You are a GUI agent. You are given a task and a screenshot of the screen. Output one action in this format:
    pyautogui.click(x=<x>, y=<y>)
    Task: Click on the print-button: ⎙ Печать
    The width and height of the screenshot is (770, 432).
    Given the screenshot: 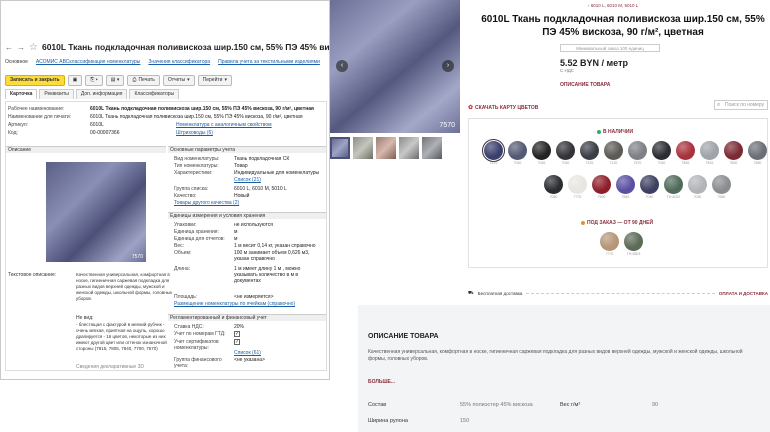 What is the action you would take?
    pyautogui.click(x=143, y=80)
    